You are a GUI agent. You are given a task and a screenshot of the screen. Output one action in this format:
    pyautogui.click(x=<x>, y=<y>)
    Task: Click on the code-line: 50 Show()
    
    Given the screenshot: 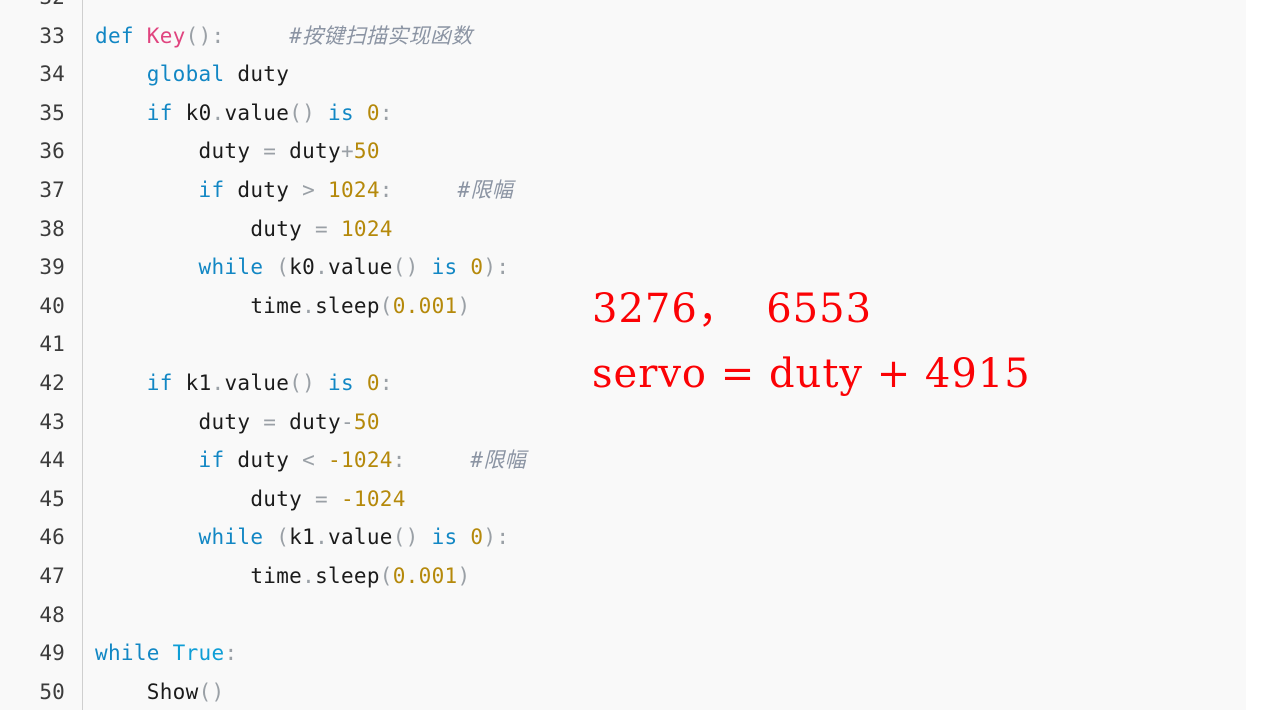 What is the action you would take?
    pyautogui.click(x=623, y=692)
    